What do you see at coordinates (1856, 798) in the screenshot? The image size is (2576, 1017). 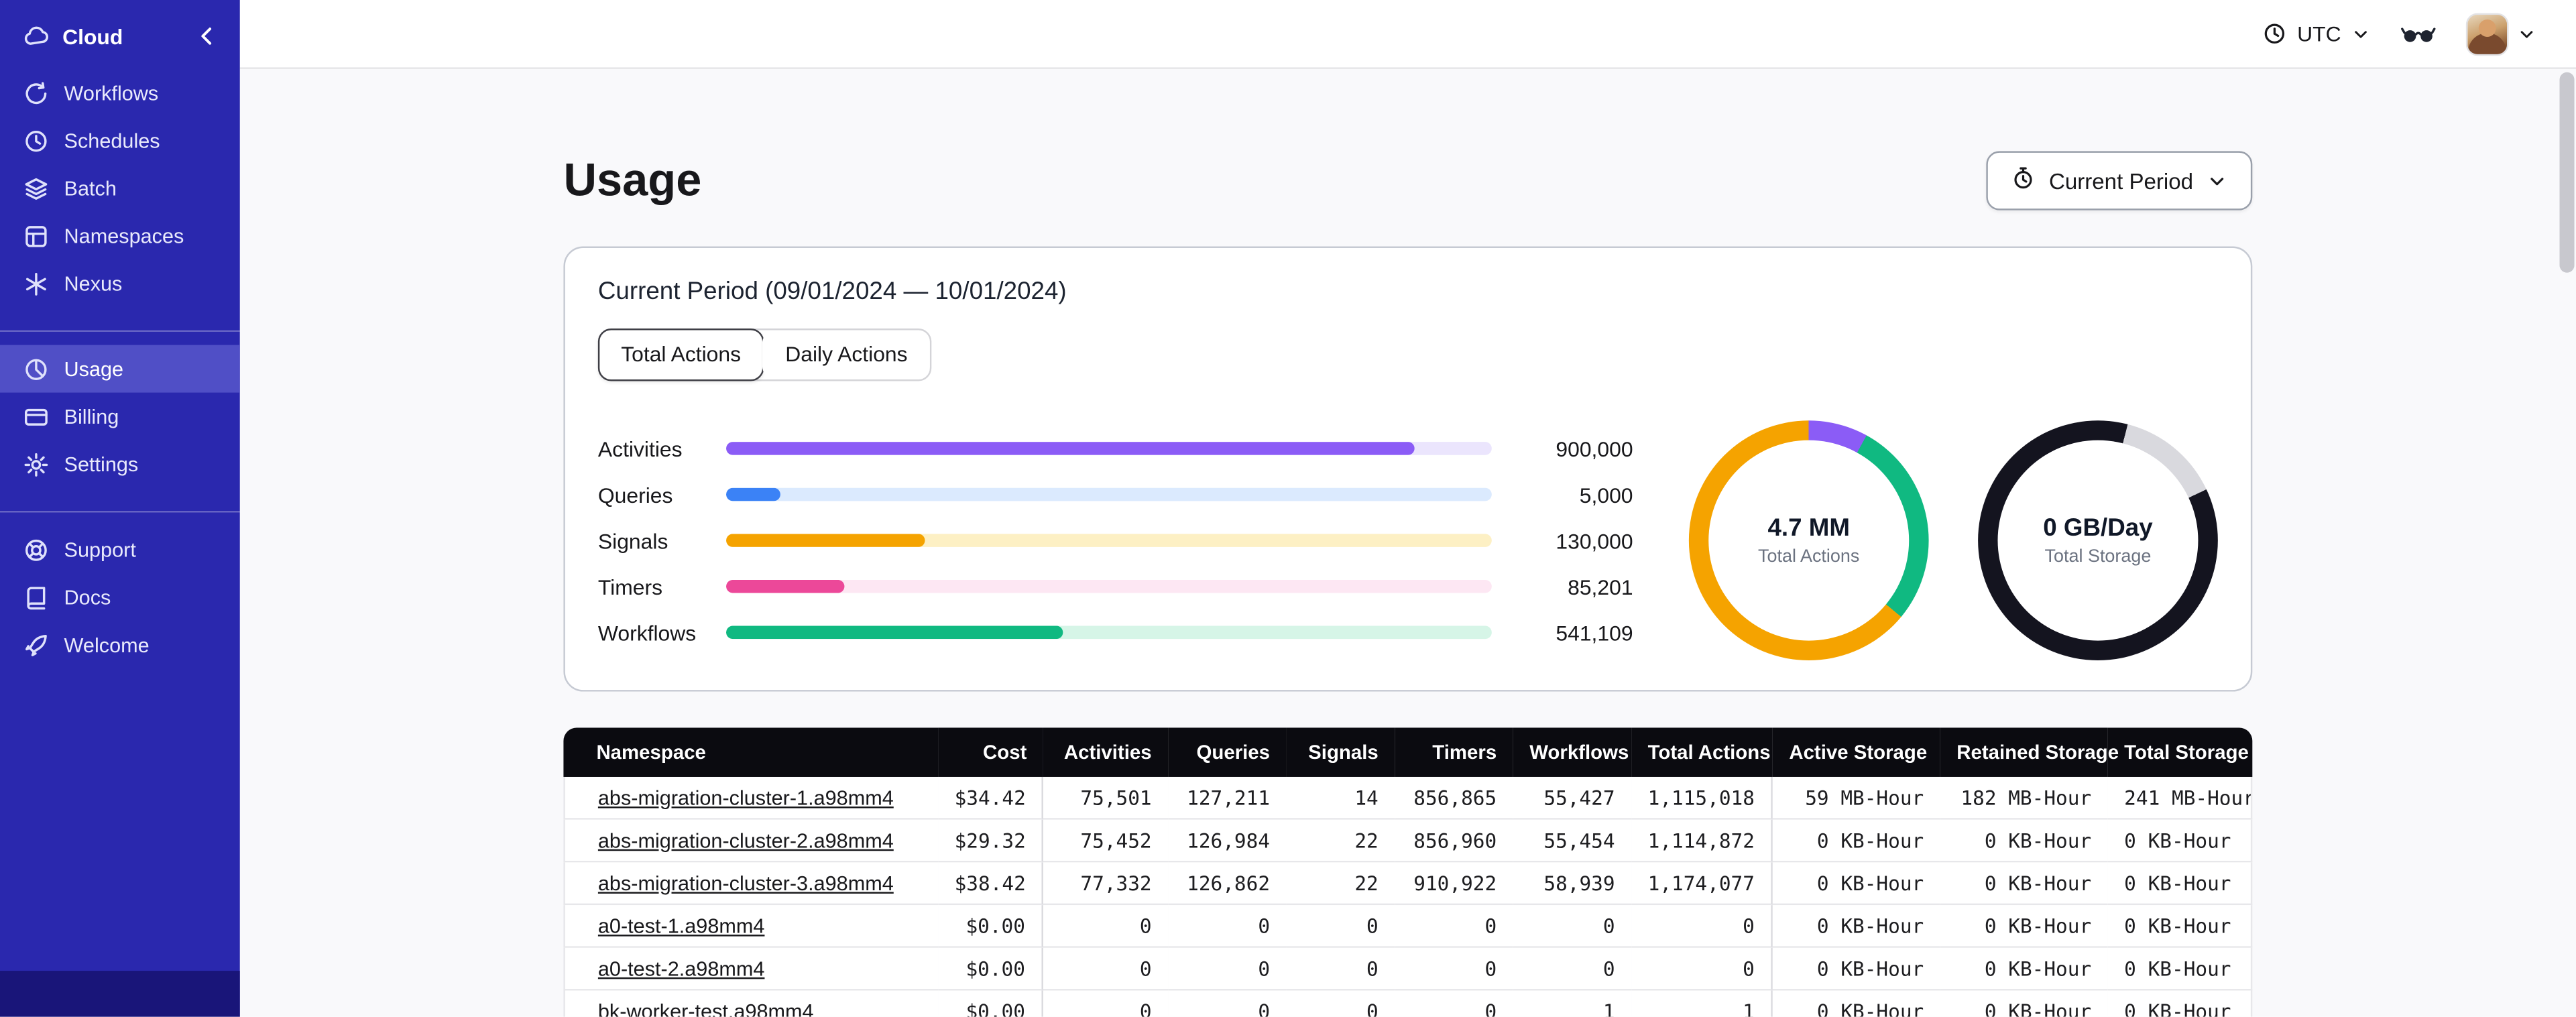 I see `value-cell: 59 MB-Hour` at bounding box center [1856, 798].